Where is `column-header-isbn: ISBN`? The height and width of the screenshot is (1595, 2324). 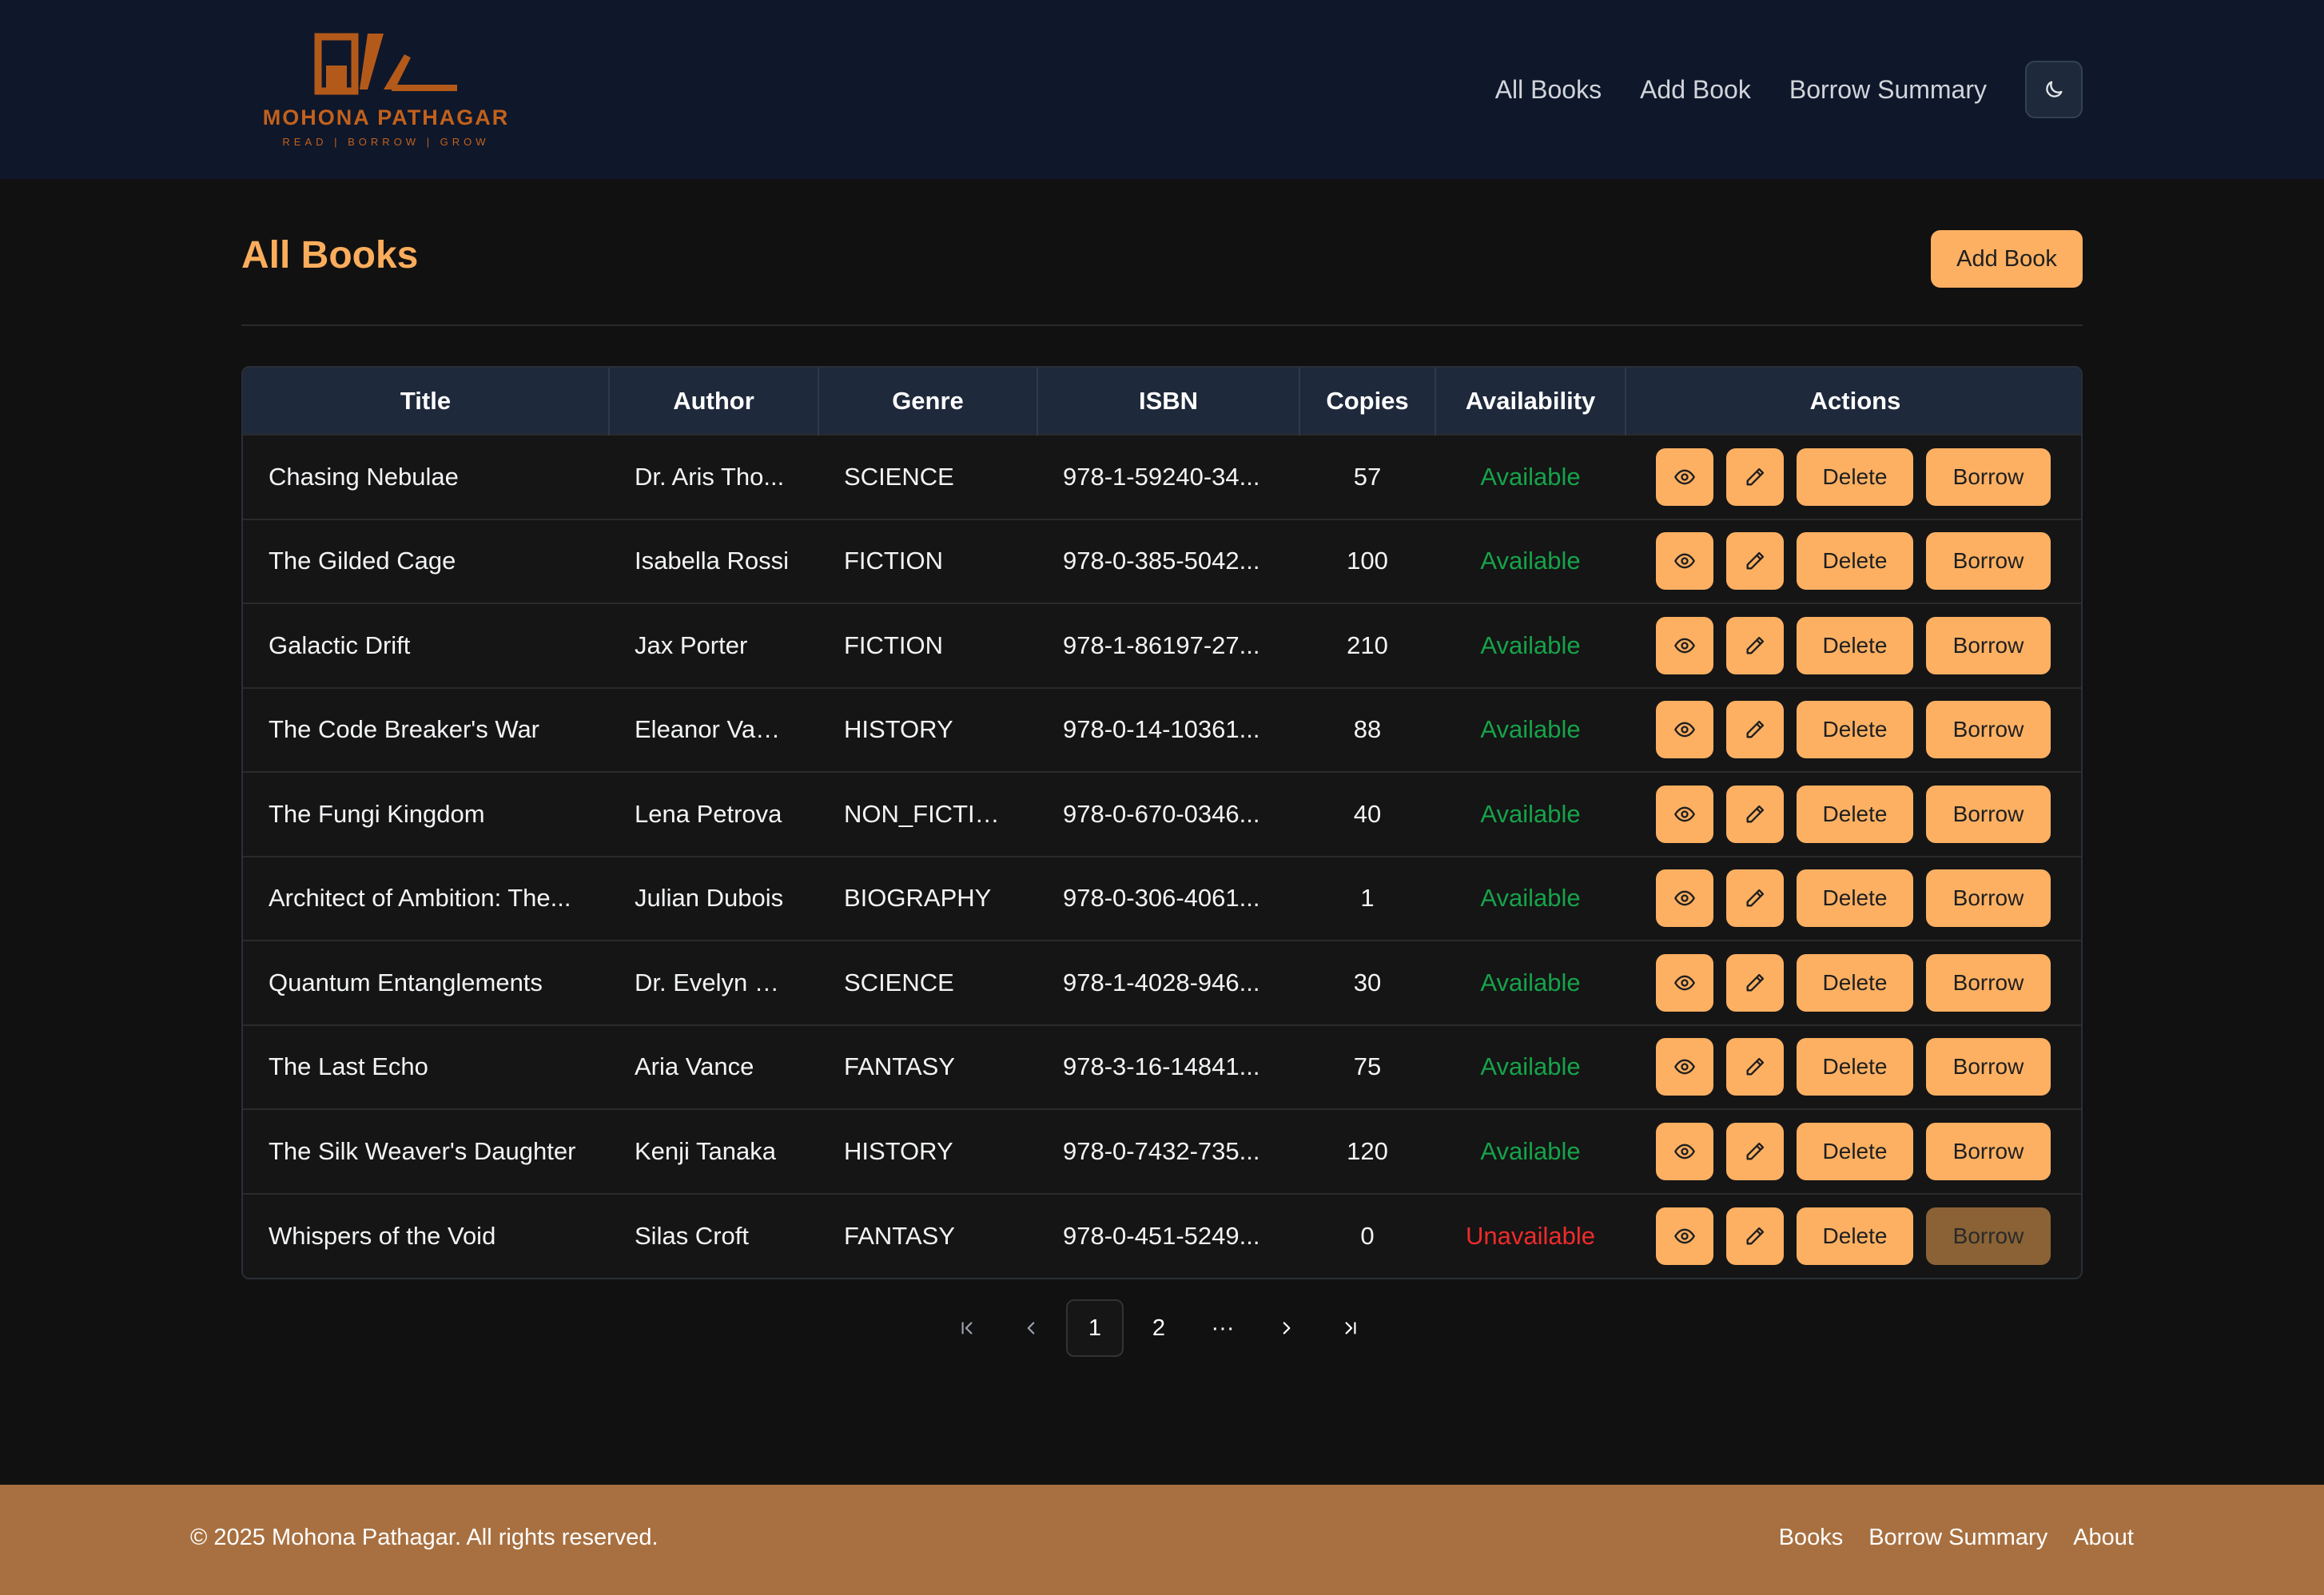
column-header-isbn: ISBN is located at coordinates (1168, 401).